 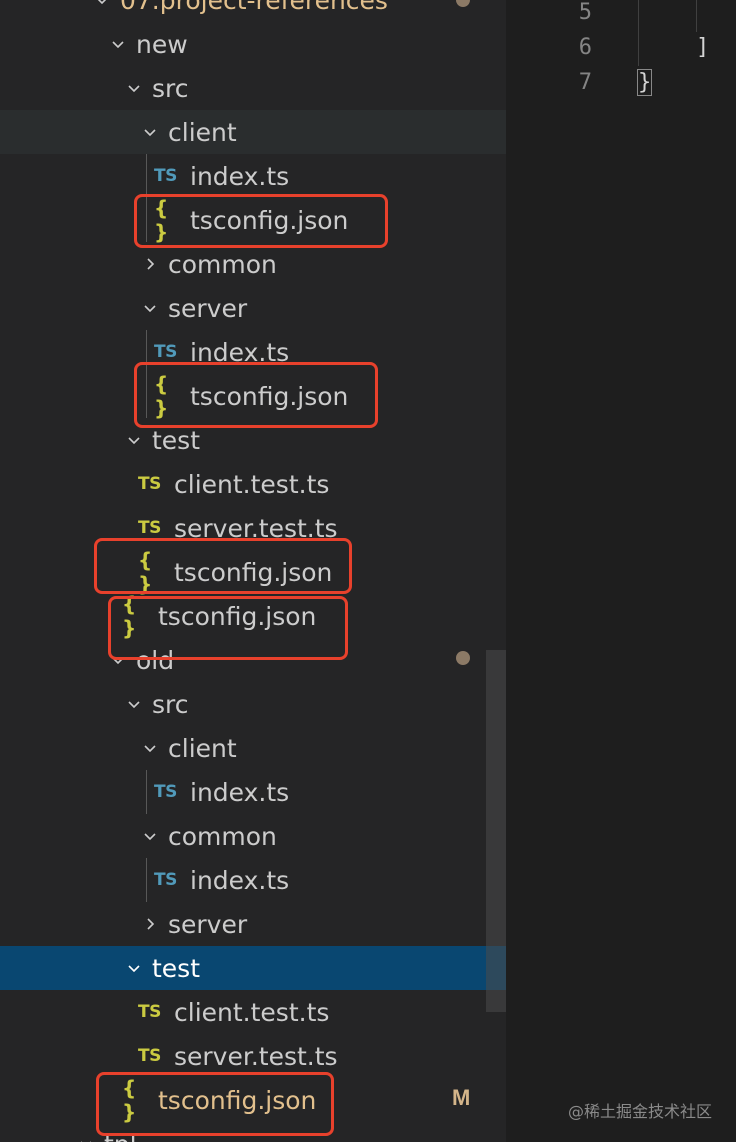 I want to click on folder-row-root: 07.project-references, so click(x=253, y=11).